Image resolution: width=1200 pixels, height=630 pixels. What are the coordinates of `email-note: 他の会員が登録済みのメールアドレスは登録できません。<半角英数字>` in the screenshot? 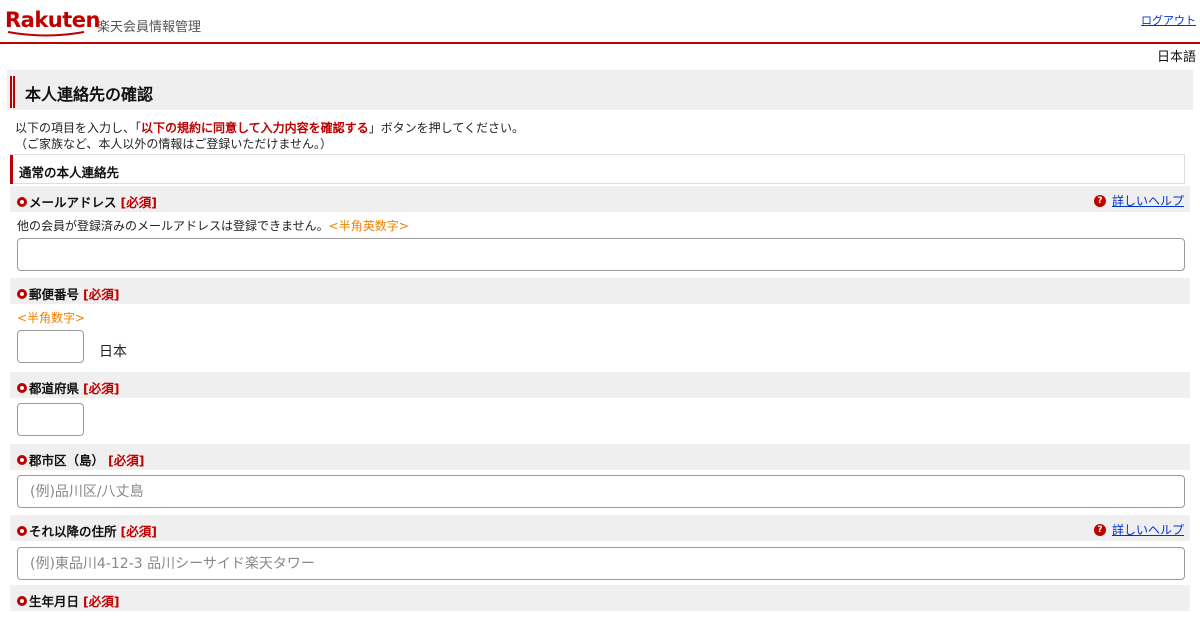 It's located at (213, 225).